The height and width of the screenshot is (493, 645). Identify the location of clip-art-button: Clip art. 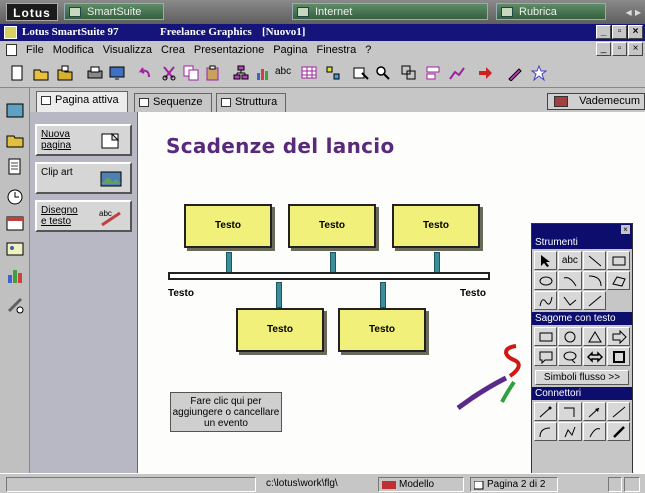
(83, 178).